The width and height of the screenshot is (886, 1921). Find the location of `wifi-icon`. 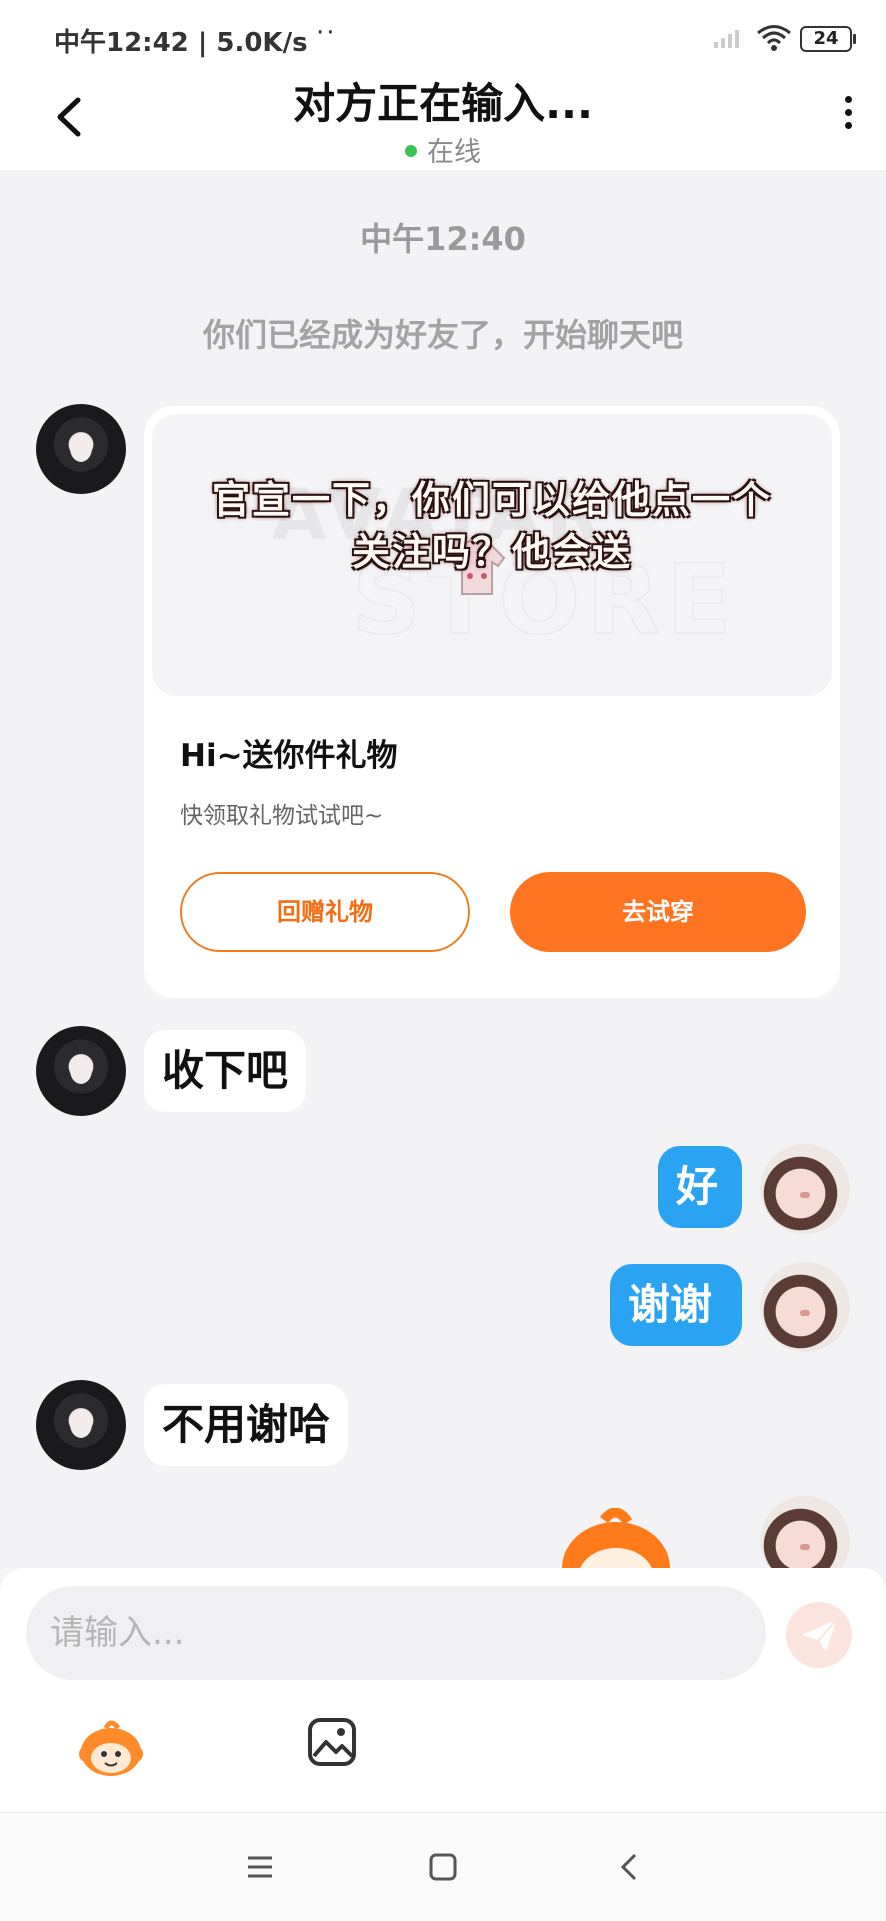

wifi-icon is located at coordinates (774, 38).